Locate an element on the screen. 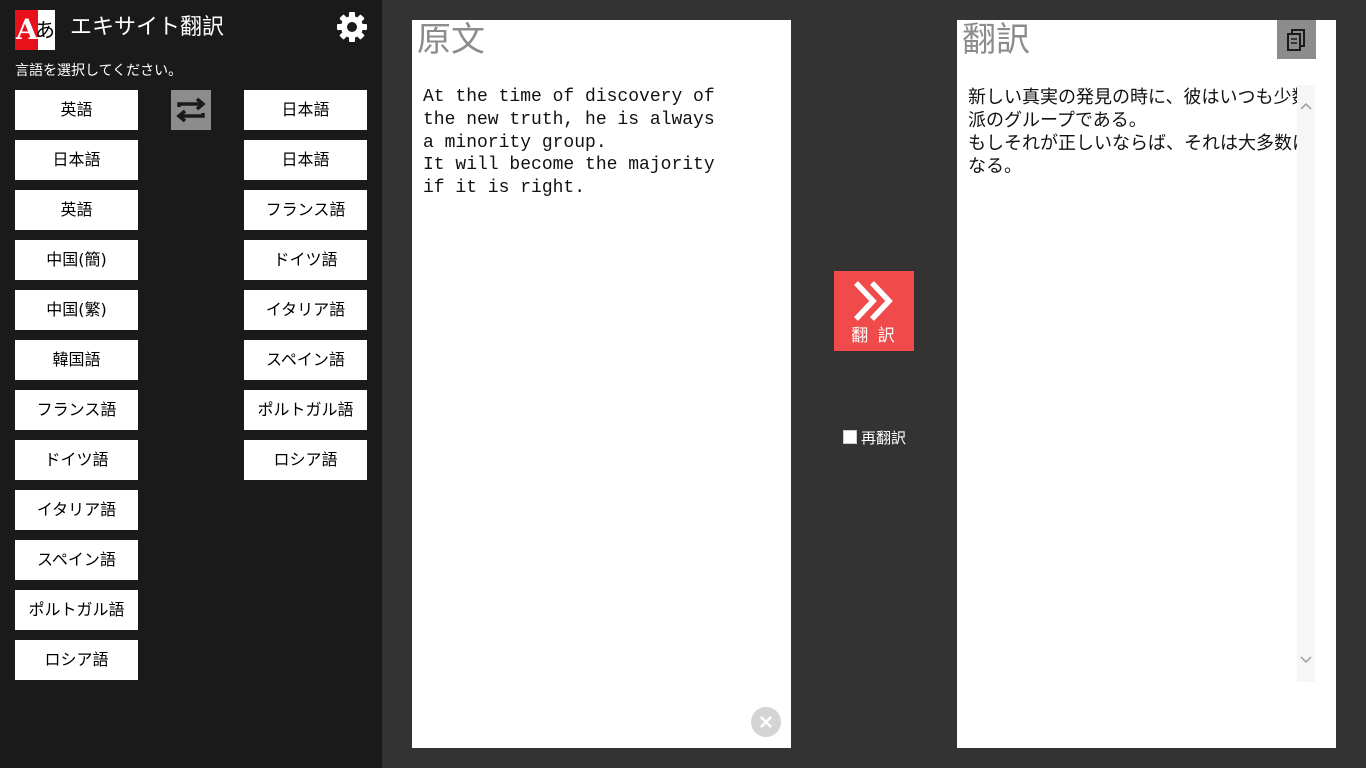 The width and height of the screenshot is (1366, 768). source-language-button: フランス語 is located at coordinates (76, 410).